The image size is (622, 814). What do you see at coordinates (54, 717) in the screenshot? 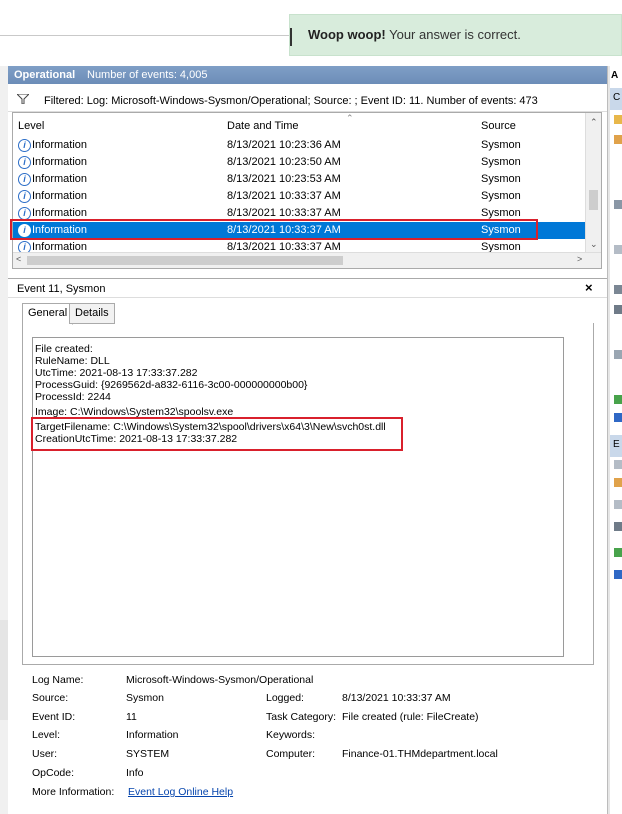
I see `prop-label: Event ID:` at bounding box center [54, 717].